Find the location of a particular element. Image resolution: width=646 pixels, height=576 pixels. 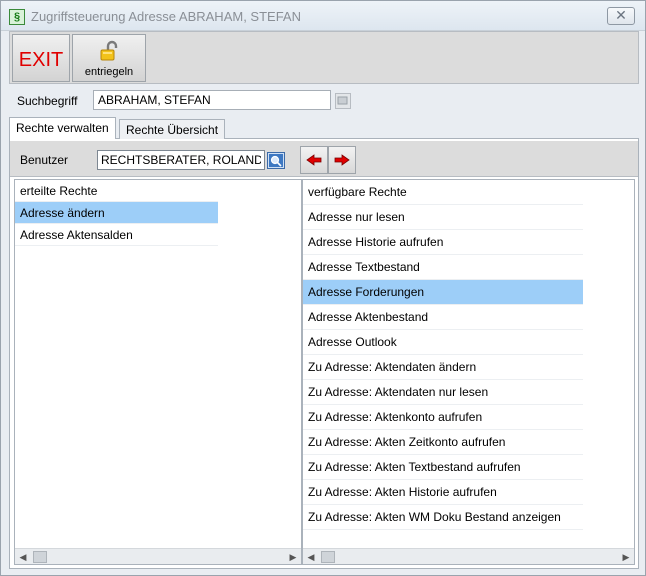

close-icon: ✕ is located at coordinates (621, 15).